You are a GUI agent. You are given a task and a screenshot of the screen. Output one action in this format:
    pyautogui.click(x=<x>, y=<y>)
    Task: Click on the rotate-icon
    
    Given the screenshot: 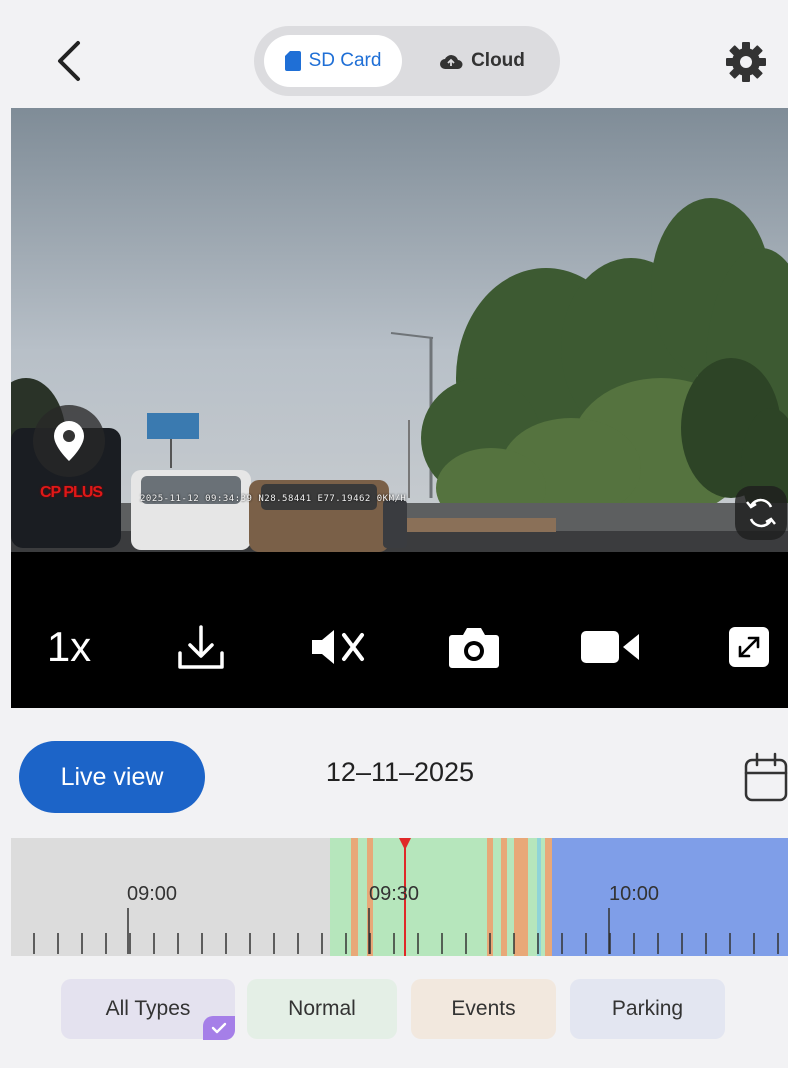 What is the action you would take?
    pyautogui.click(x=761, y=513)
    